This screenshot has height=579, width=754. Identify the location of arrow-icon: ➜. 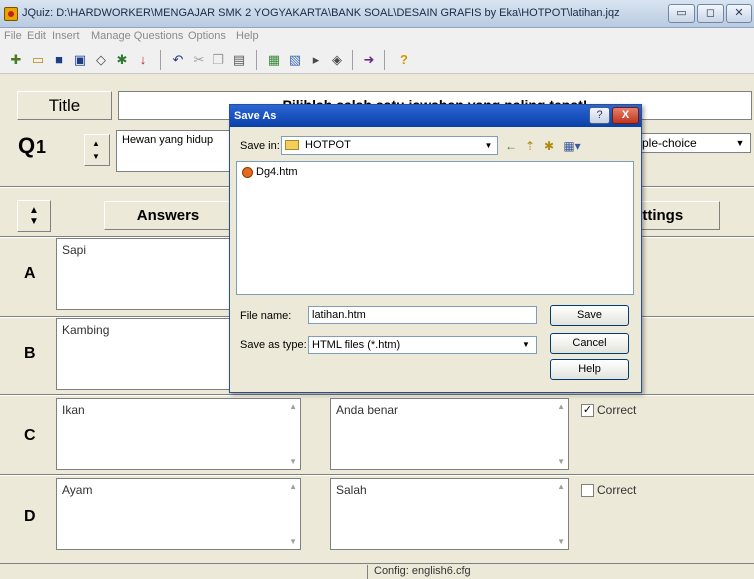
(369, 60).